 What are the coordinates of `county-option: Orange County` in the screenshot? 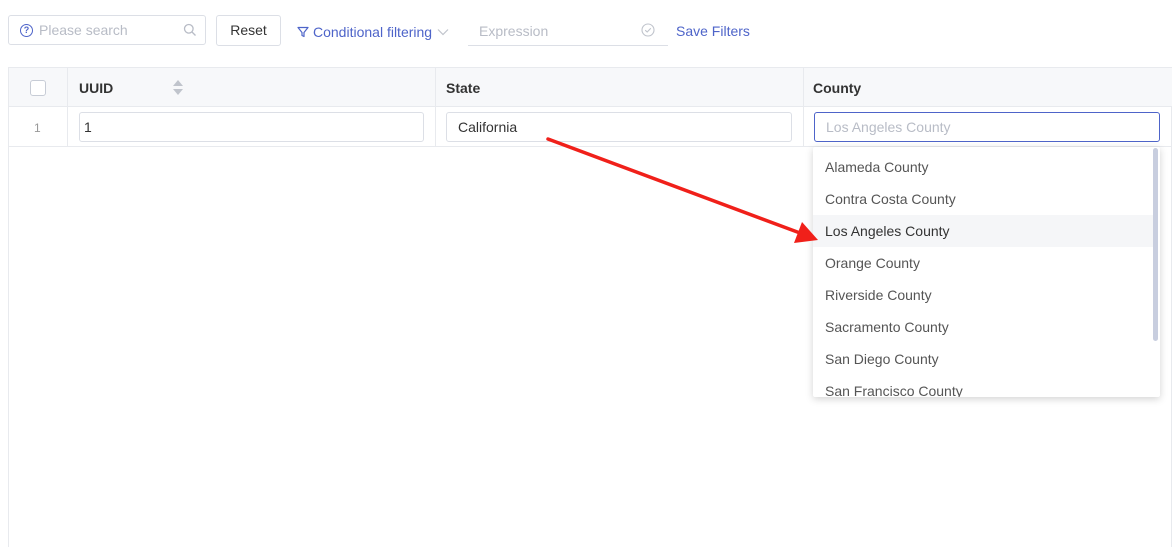 It's located at (983, 263).